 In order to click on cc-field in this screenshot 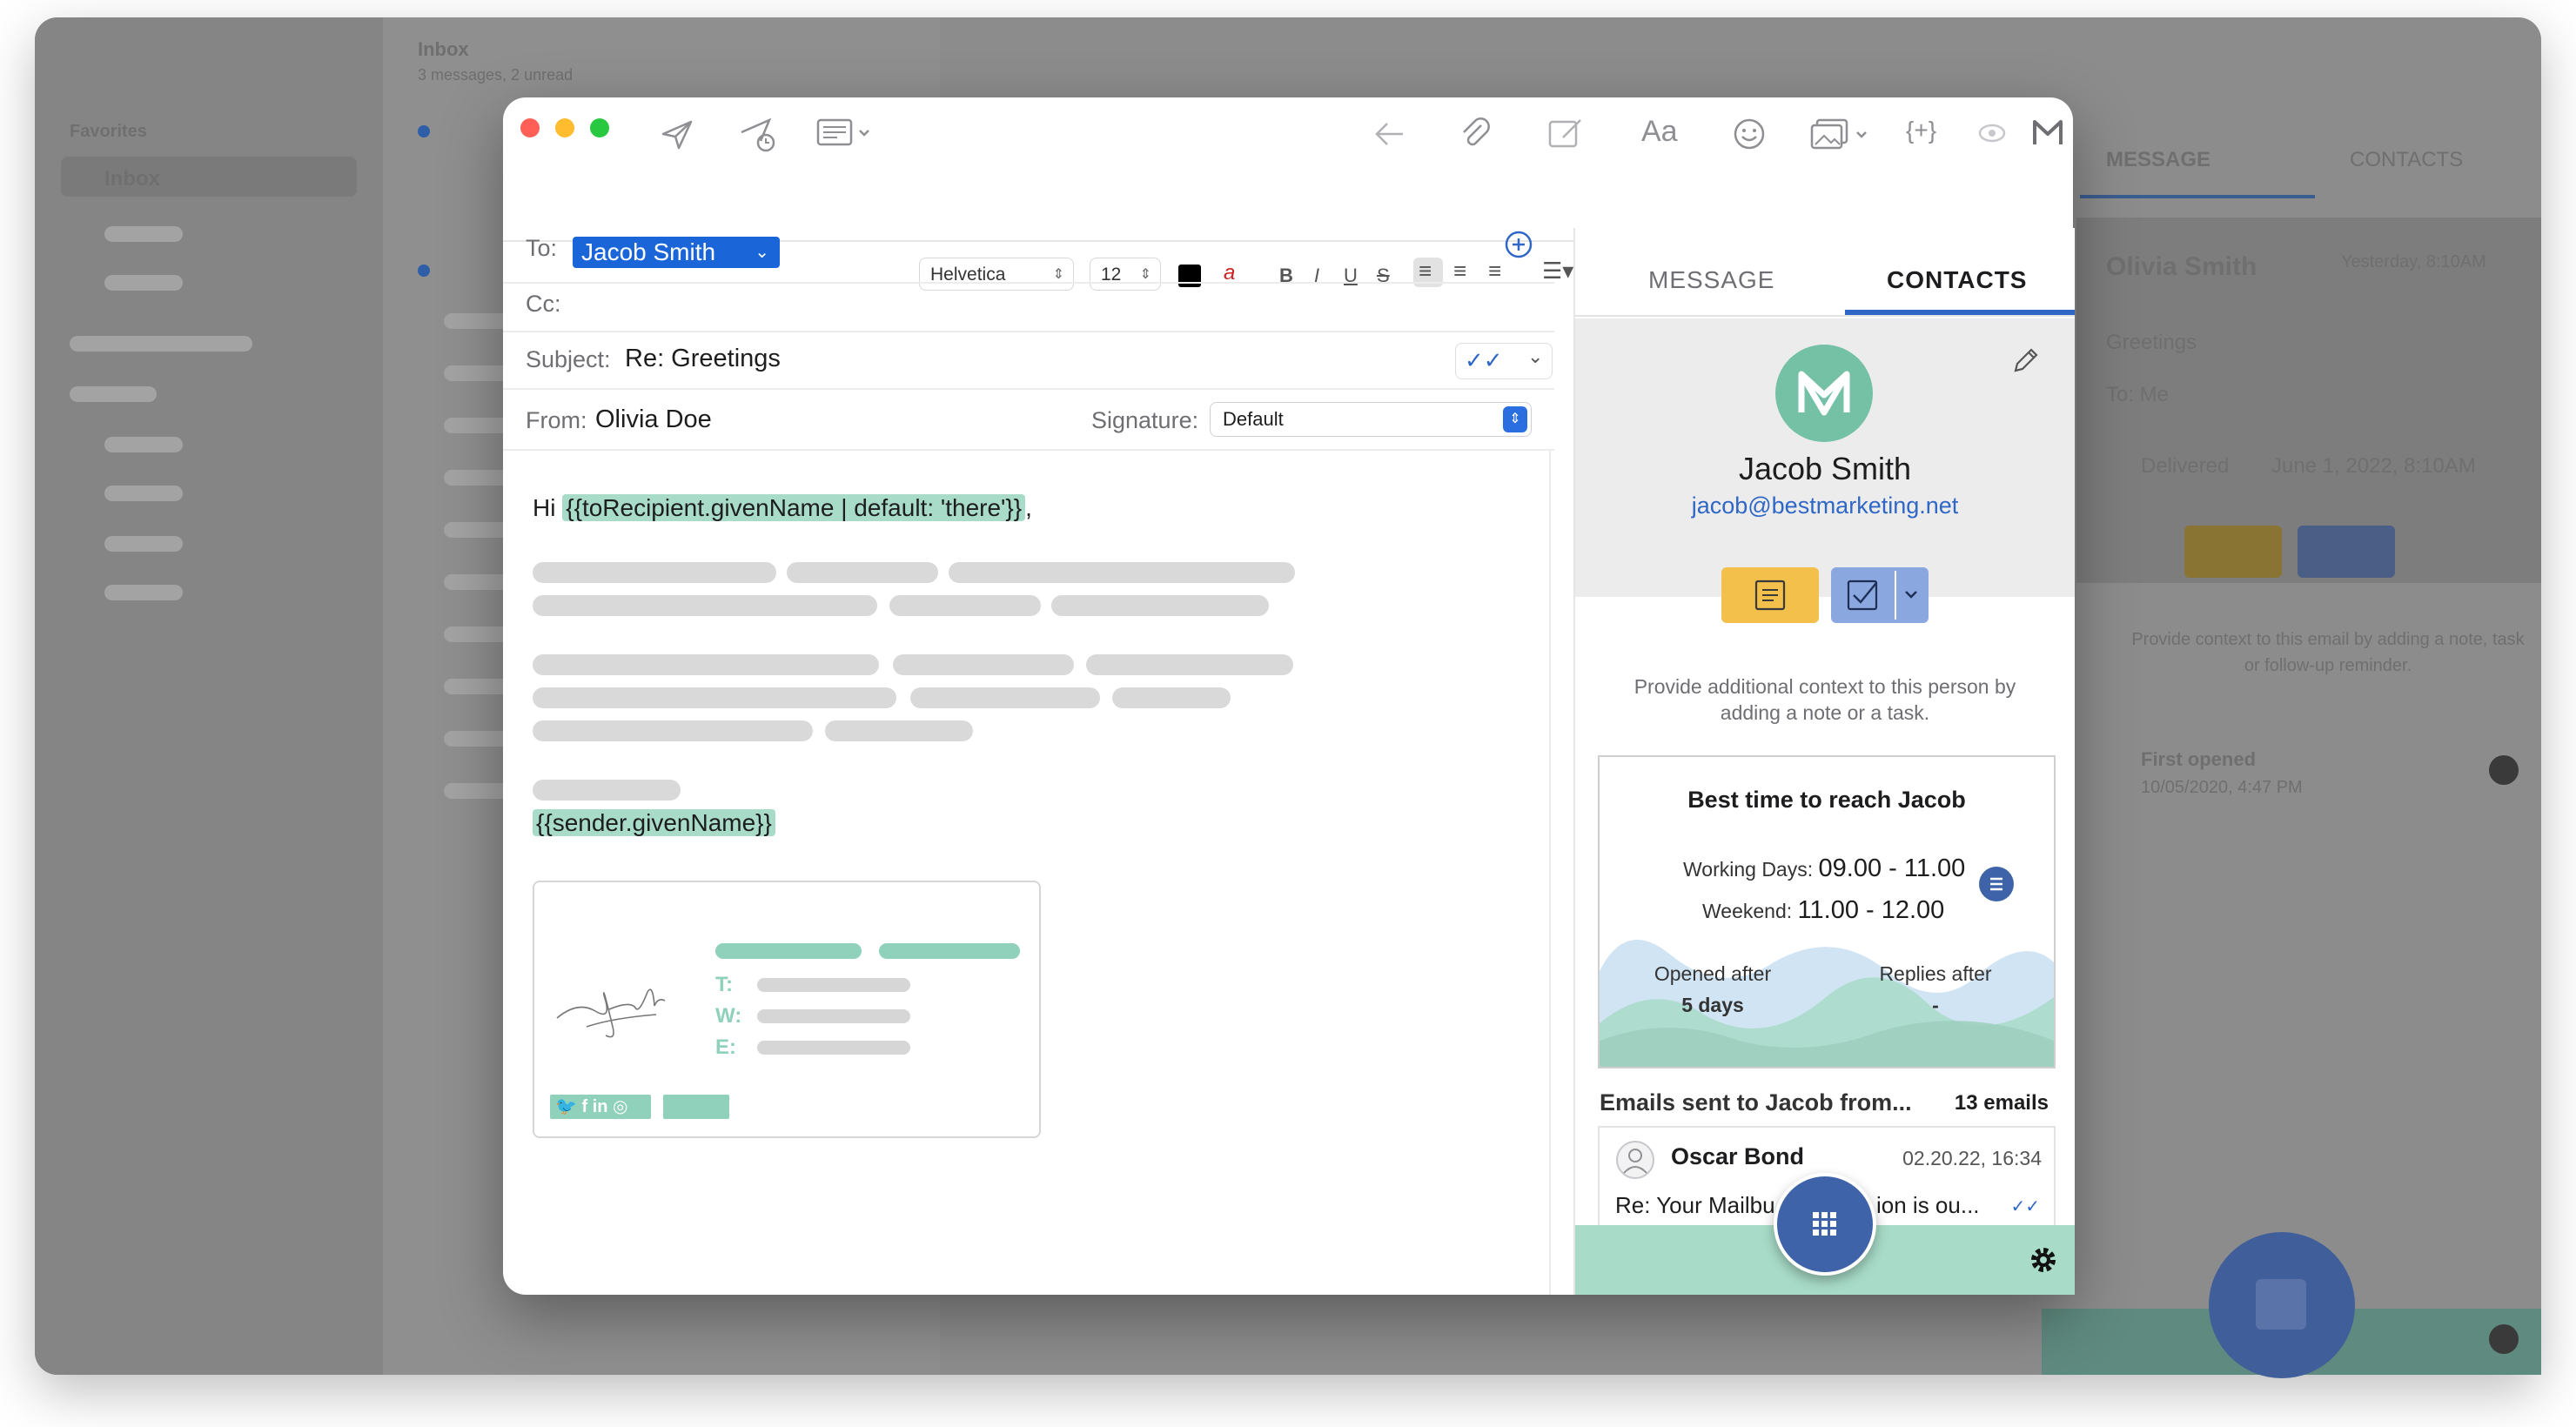, I will do `click(1051, 305)`.